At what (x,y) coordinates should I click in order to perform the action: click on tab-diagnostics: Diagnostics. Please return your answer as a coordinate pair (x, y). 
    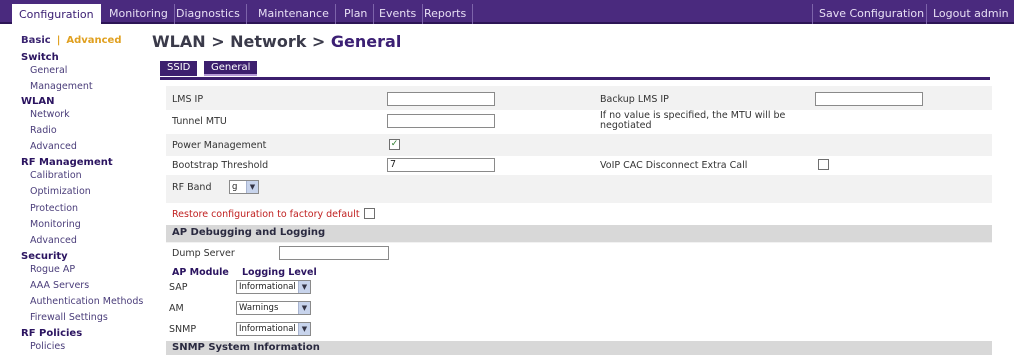
    Looking at the image, I should click on (208, 14).